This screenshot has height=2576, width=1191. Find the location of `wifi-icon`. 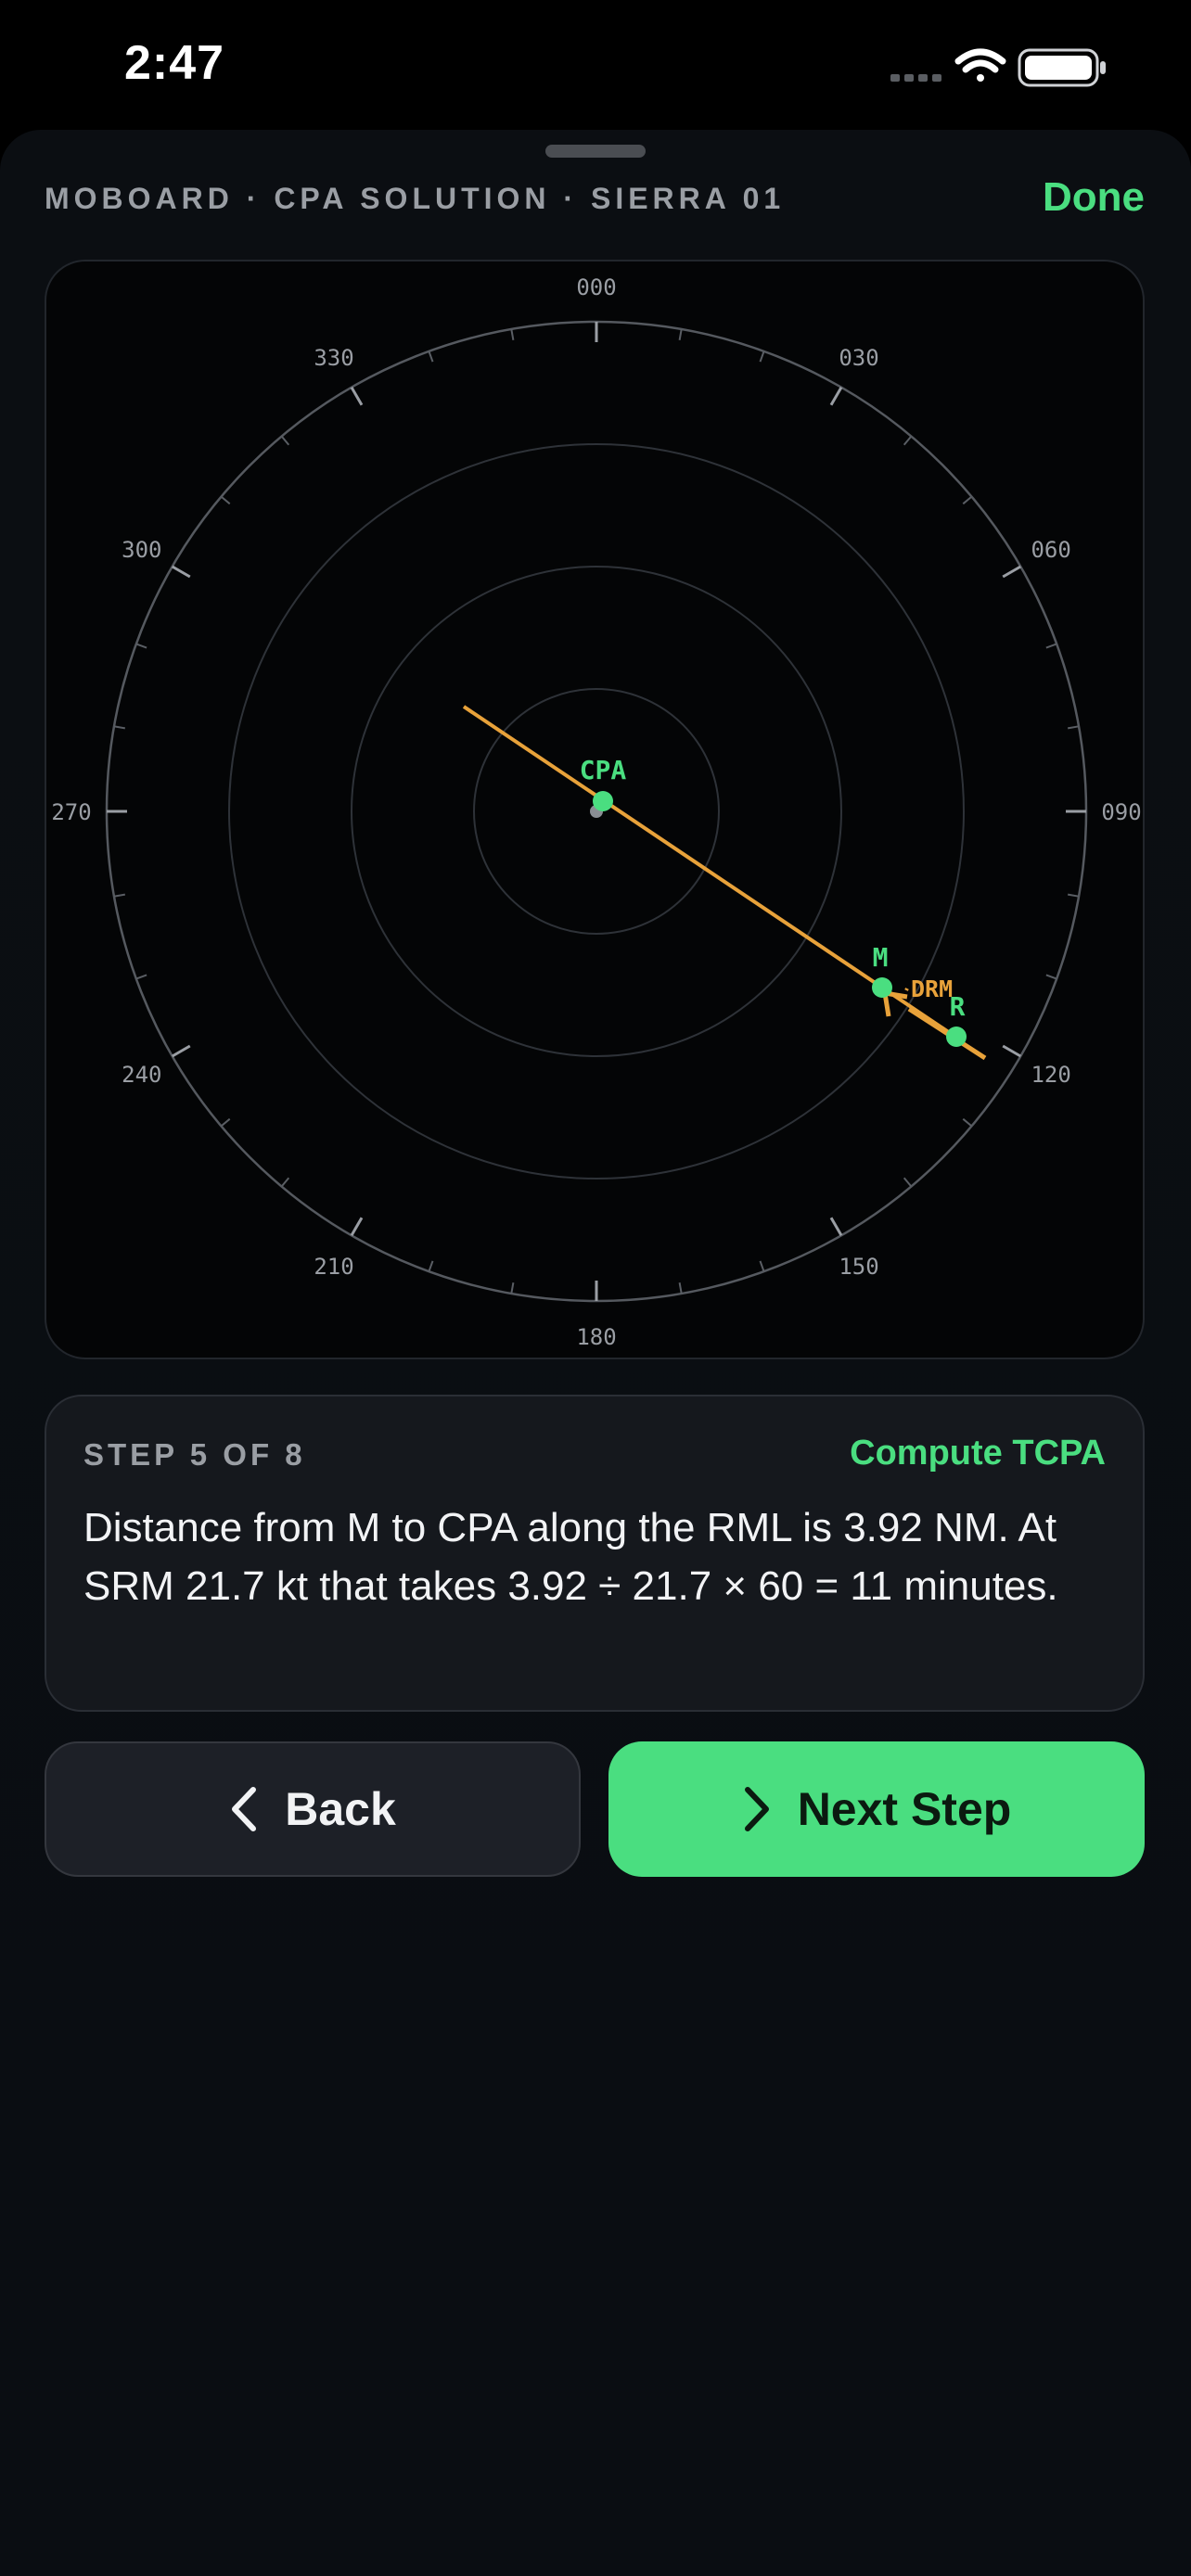

wifi-icon is located at coordinates (980, 65).